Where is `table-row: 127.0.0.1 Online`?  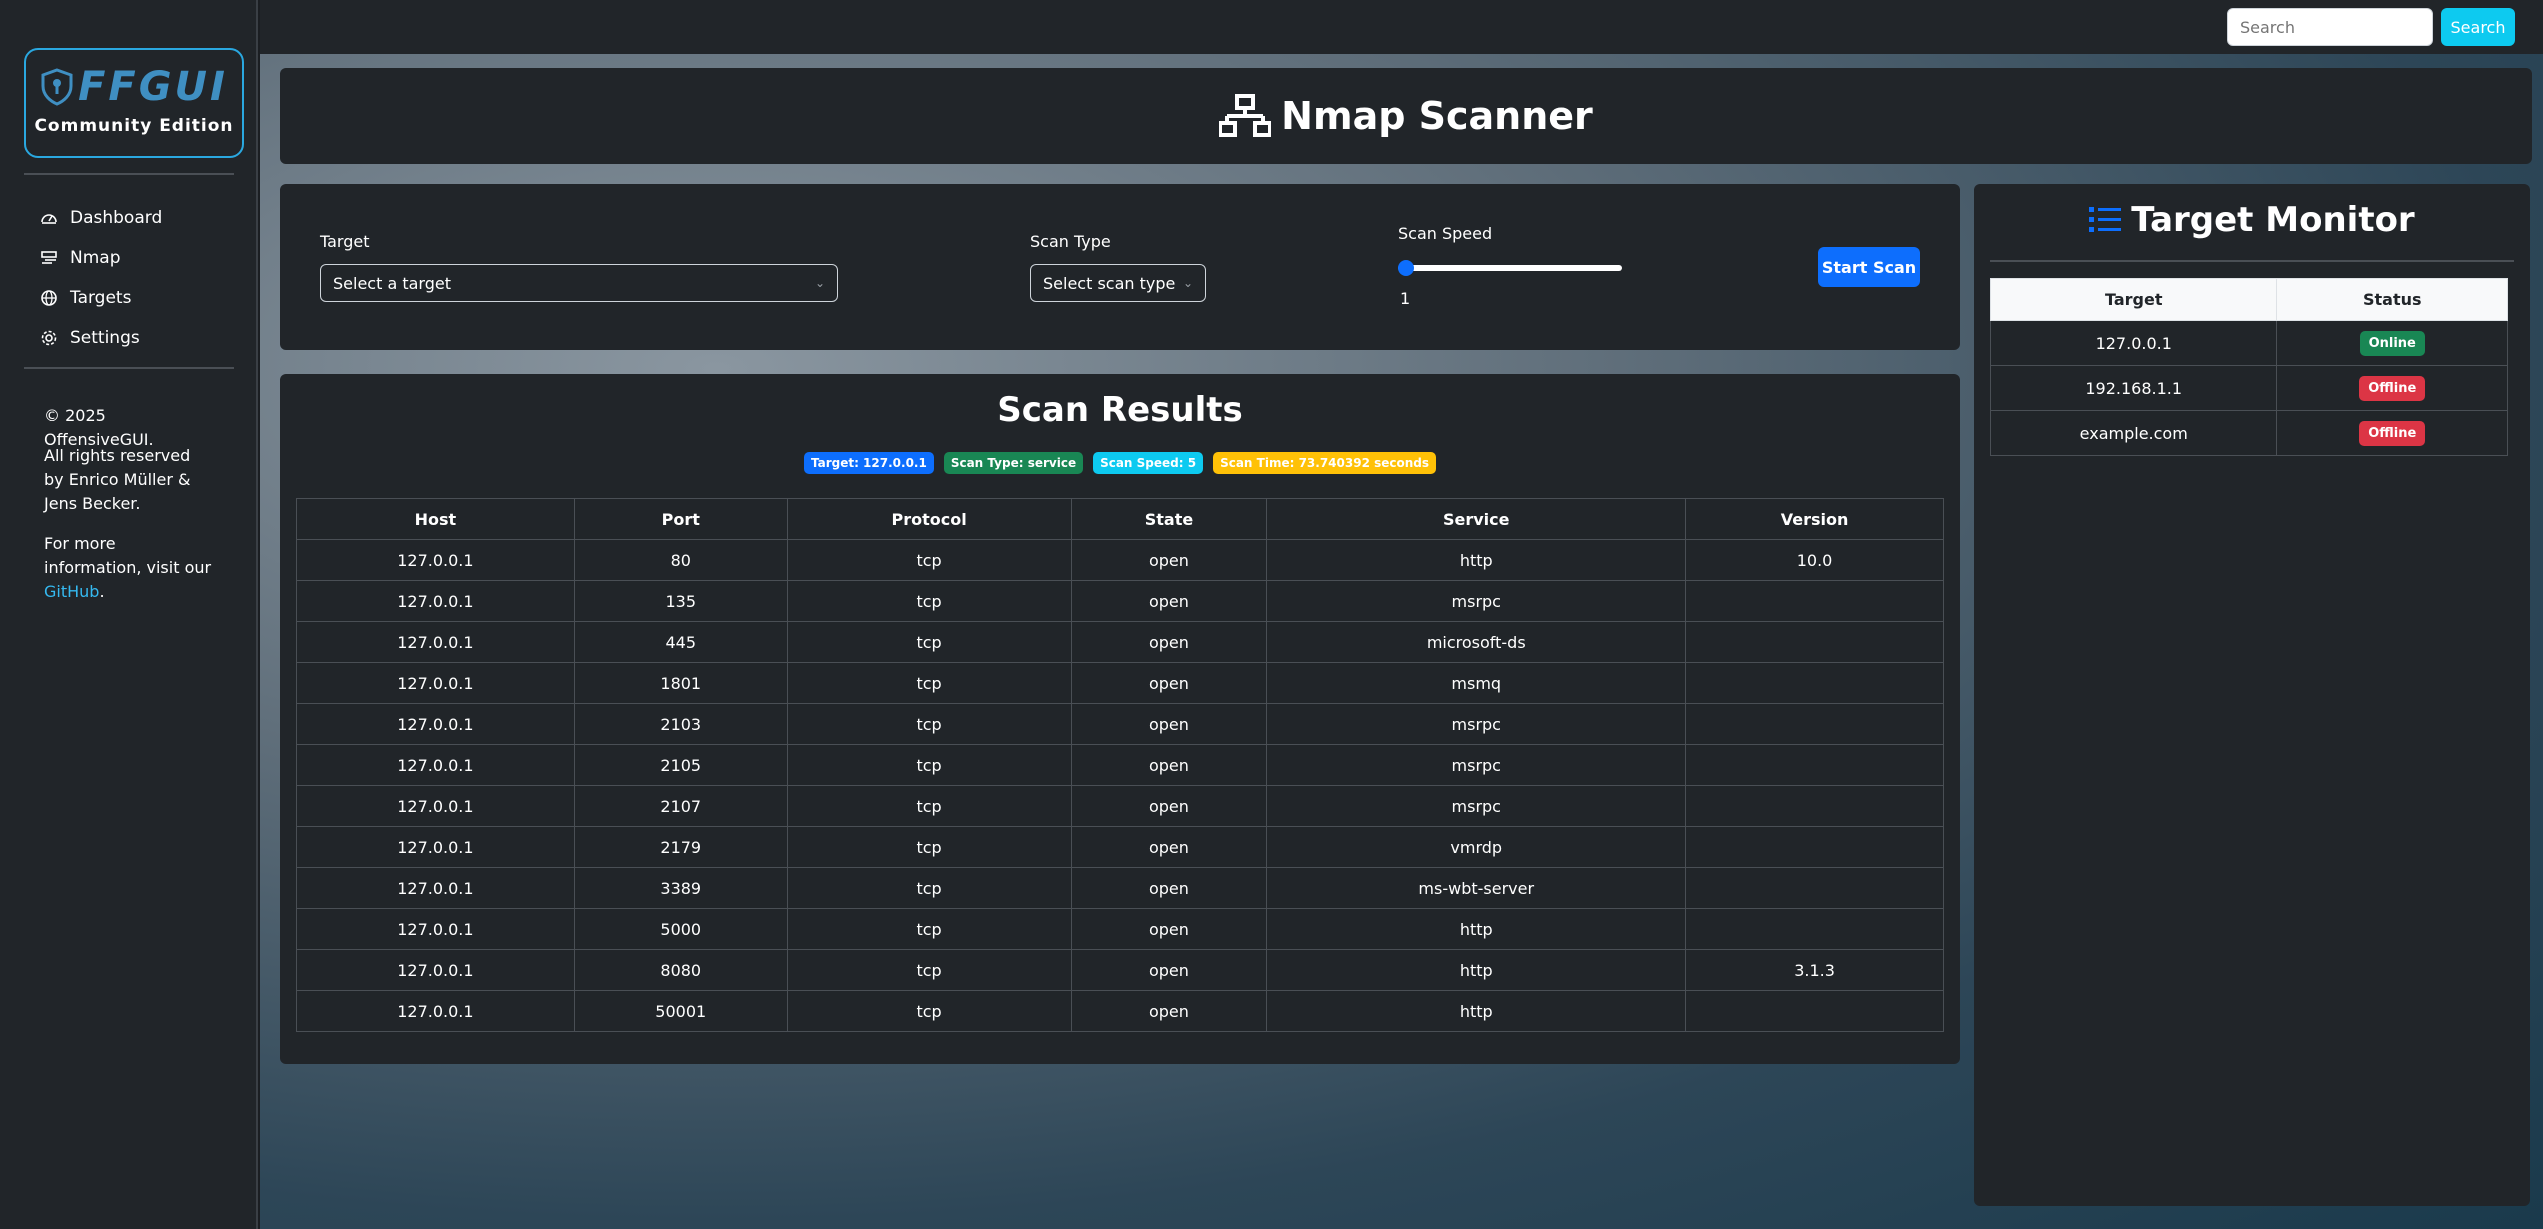
table-row: 127.0.0.1 Online is located at coordinates (2248, 343).